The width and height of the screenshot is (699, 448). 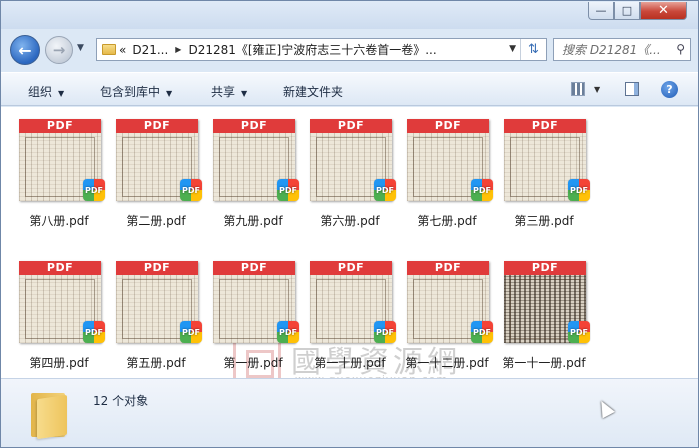 I want to click on file-item: PDF PDF 第三册.pdf, so click(x=544, y=175).